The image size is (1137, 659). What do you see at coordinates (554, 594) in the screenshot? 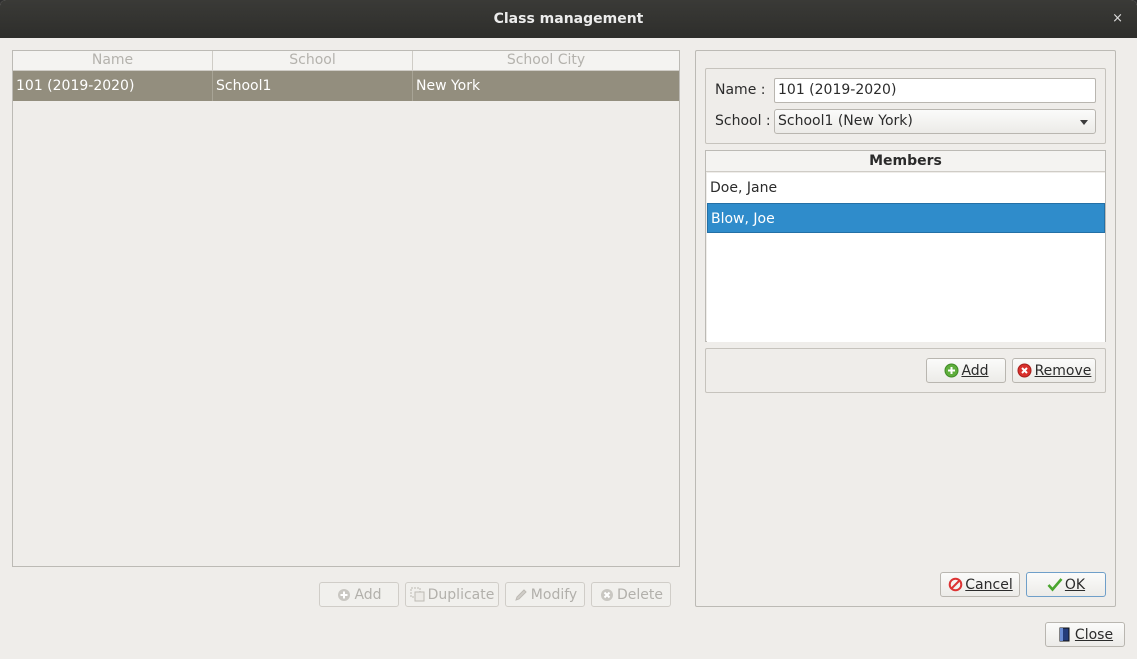
I see `modify-class-label: Modify` at bounding box center [554, 594].